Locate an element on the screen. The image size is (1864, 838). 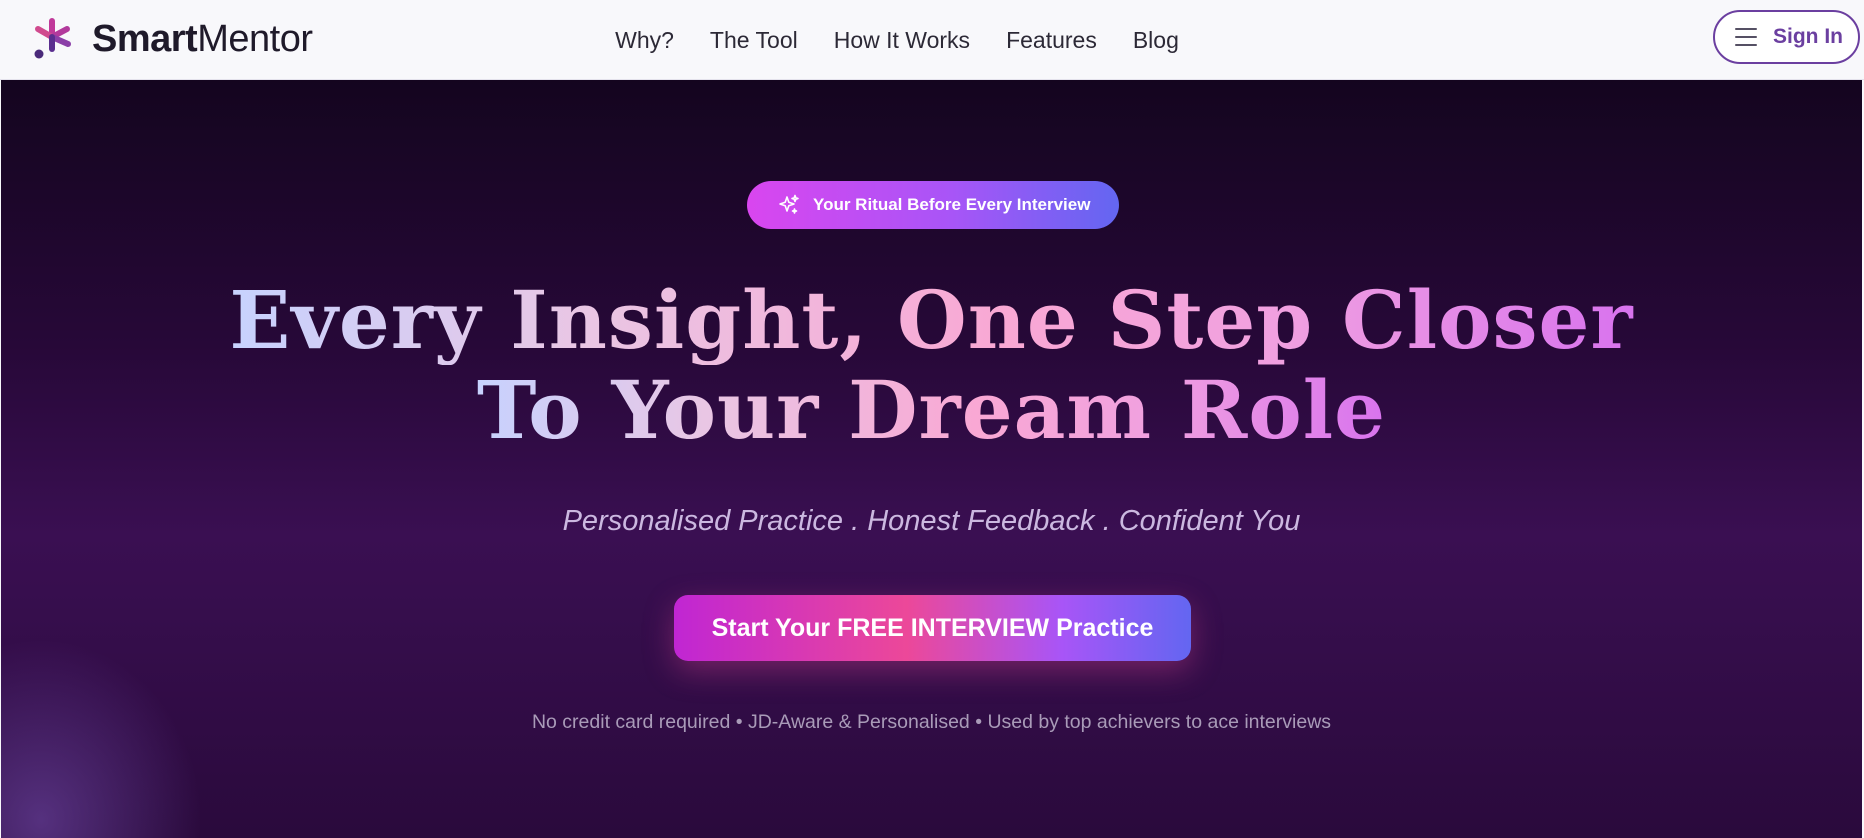
brand-name: SmartMentor is located at coordinates (202, 39).